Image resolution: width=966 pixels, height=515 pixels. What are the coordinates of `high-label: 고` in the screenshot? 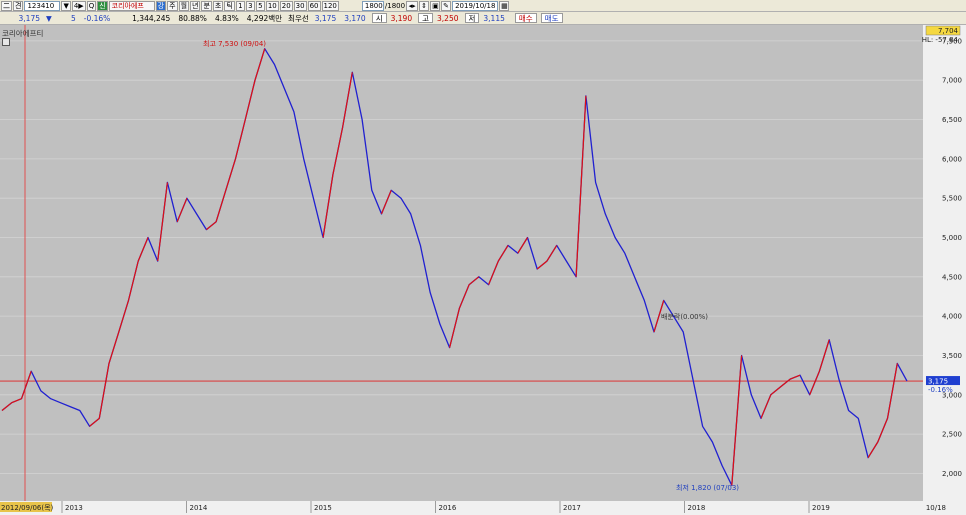 It's located at (426, 18).